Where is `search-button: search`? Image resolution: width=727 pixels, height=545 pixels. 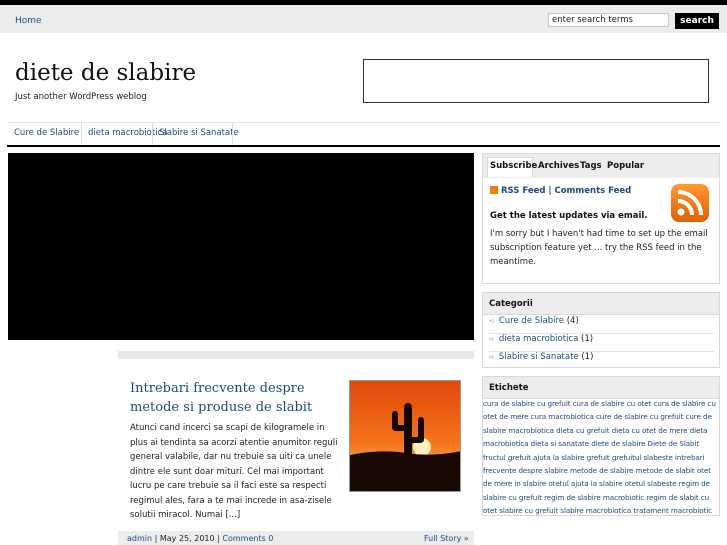
search-button: search is located at coordinates (697, 21).